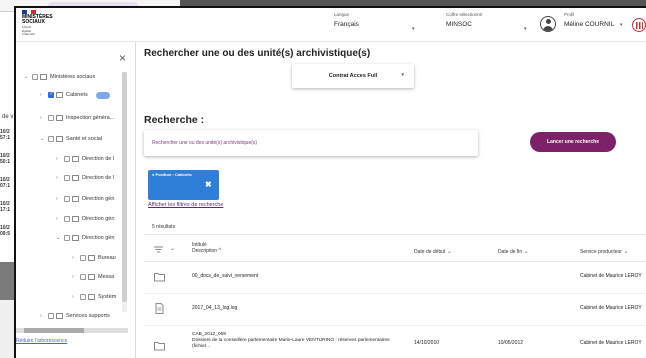  What do you see at coordinates (88, 316) in the screenshot?
I see `tree-item-label: Services supports` at bounding box center [88, 316].